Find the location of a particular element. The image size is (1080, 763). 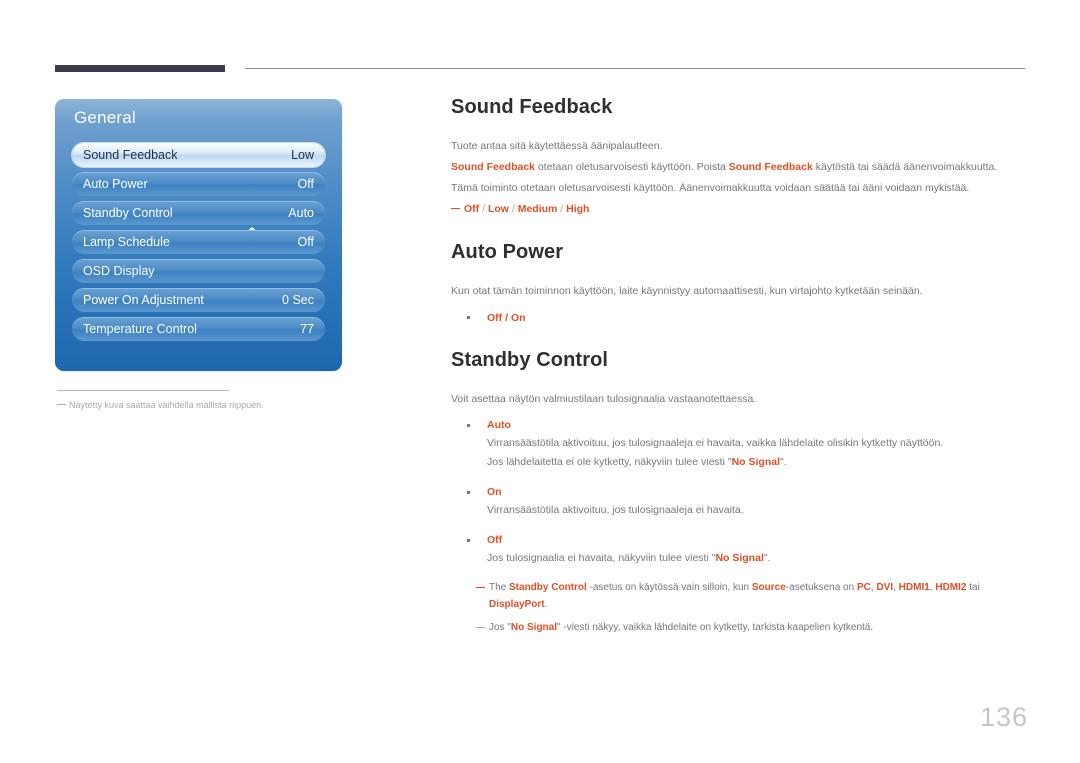

section-title-standby-control: Standby Control is located at coordinates (530, 360).